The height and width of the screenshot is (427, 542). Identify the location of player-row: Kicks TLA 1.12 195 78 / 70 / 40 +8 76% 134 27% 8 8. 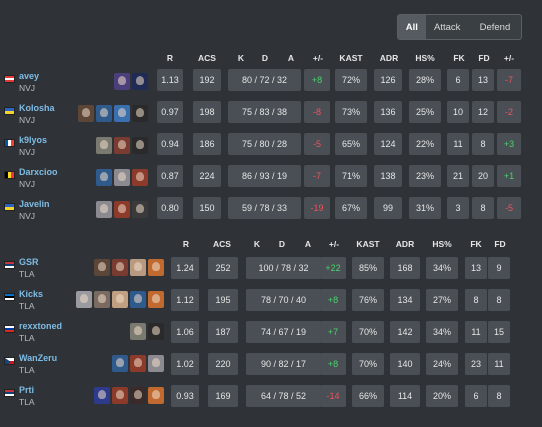
(271, 305).